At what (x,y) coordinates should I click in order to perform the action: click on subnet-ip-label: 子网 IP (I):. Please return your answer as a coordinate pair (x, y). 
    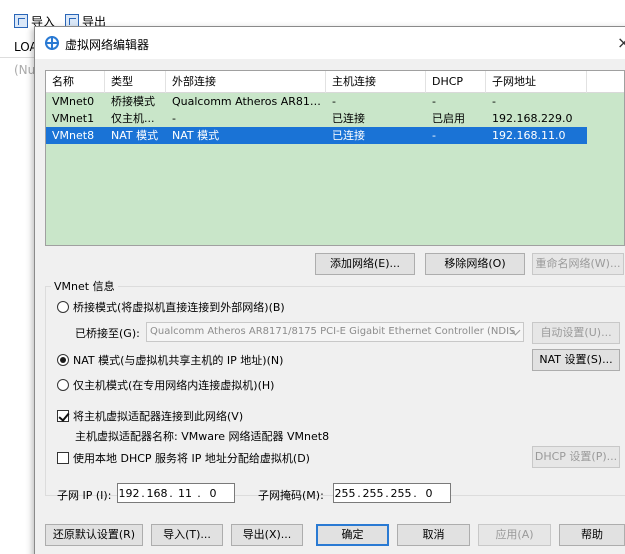
    Looking at the image, I should click on (84, 495).